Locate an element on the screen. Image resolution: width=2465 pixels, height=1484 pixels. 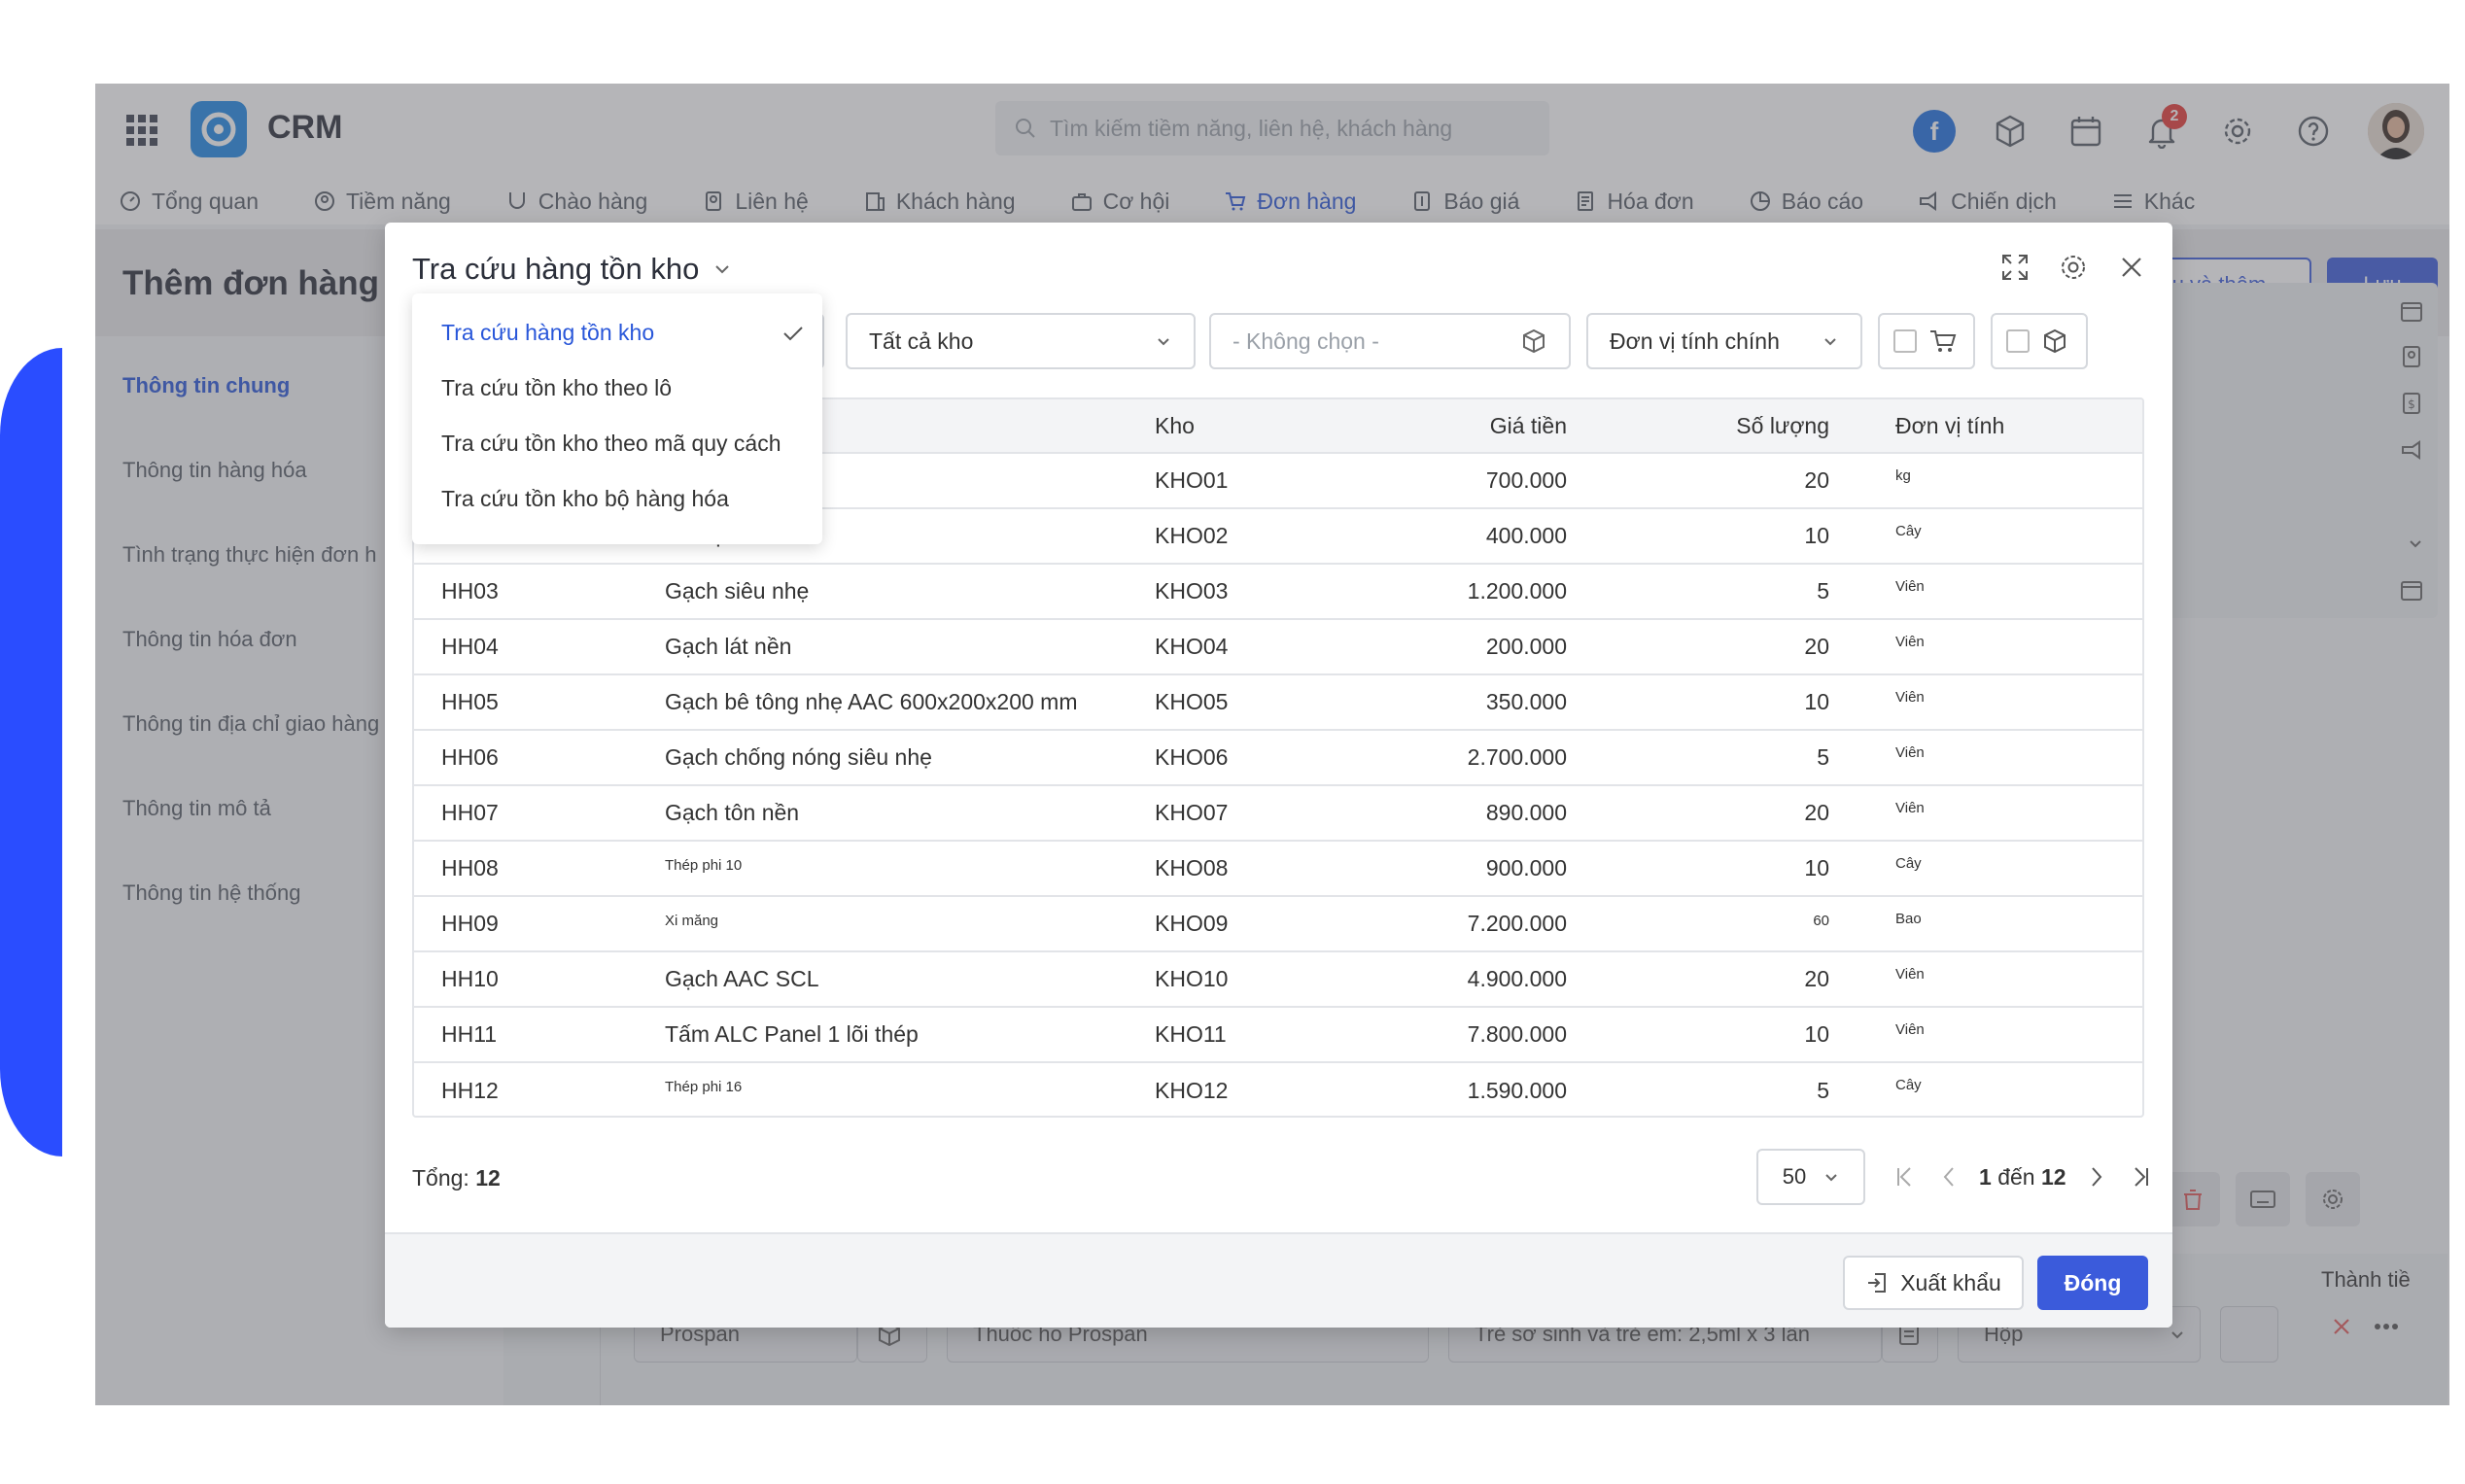
col-header-unit: Đơn vị tính is located at coordinates (2000, 426).